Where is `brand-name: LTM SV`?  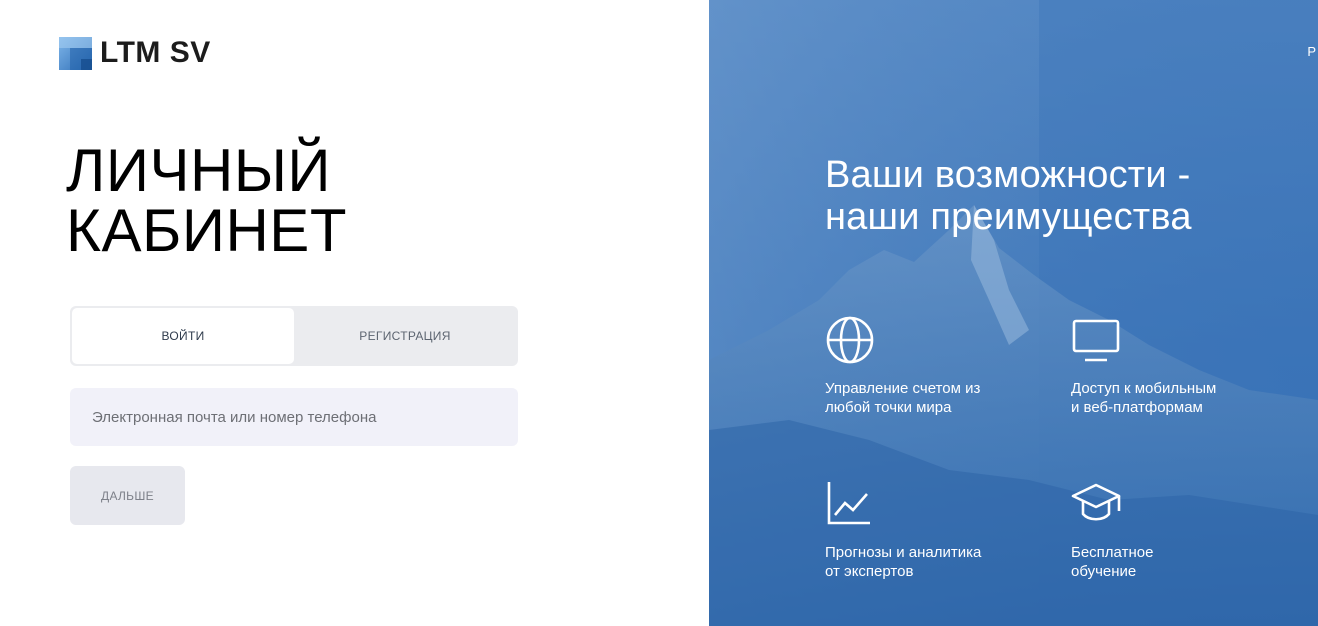
brand-name: LTM SV is located at coordinates (155, 52).